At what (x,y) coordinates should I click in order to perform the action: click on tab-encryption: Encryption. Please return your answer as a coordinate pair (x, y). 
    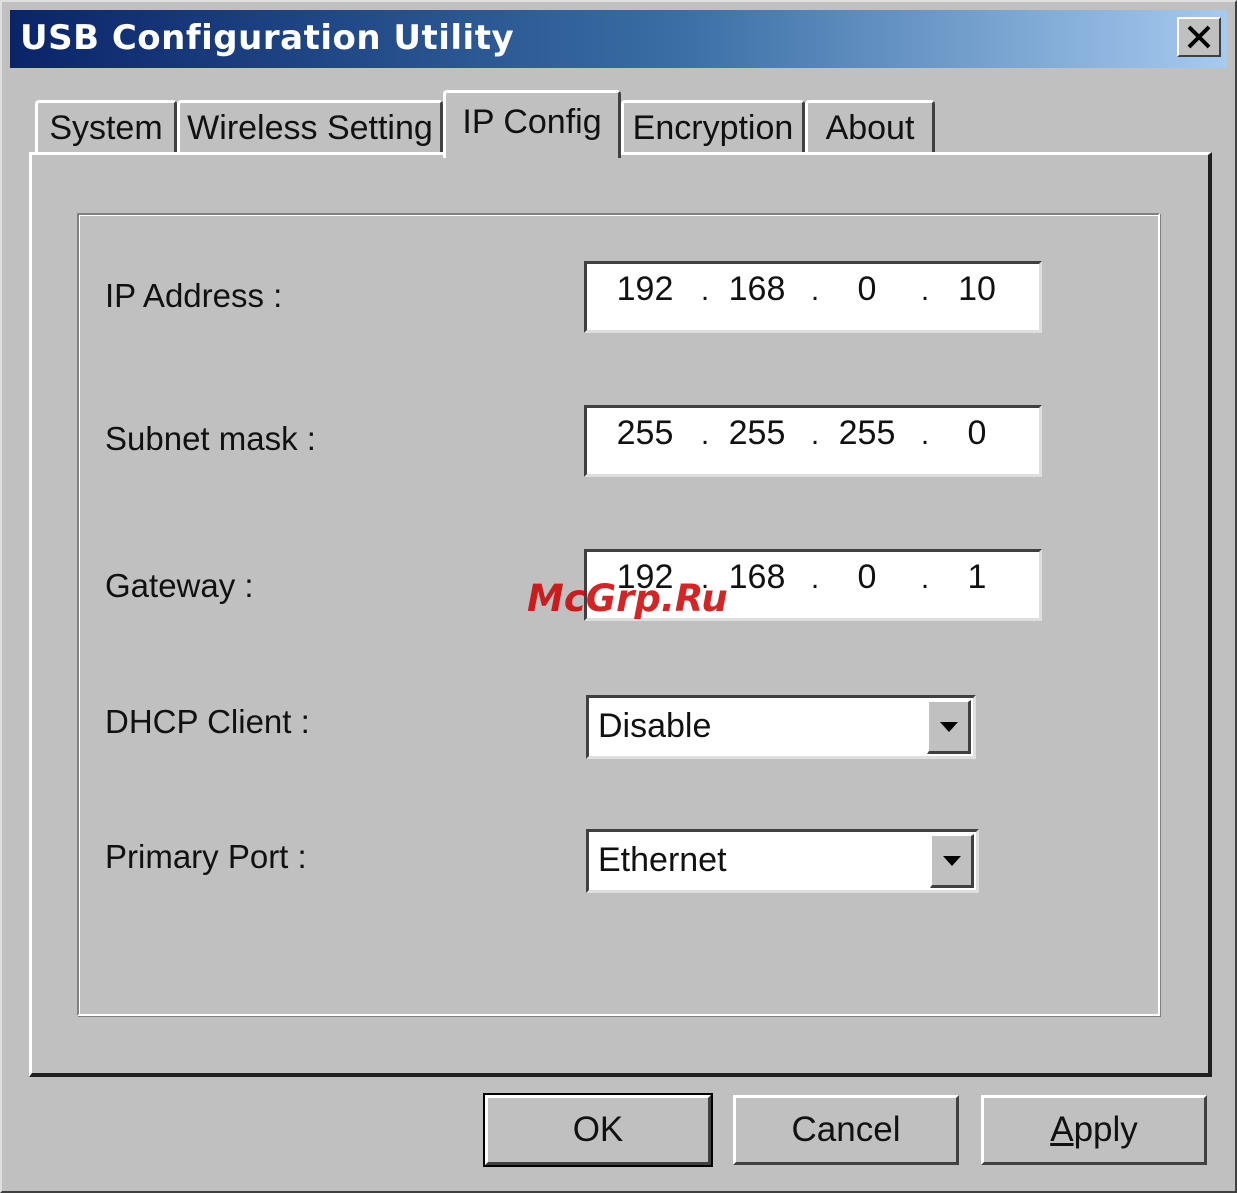
    Looking at the image, I should click on (713, 127).